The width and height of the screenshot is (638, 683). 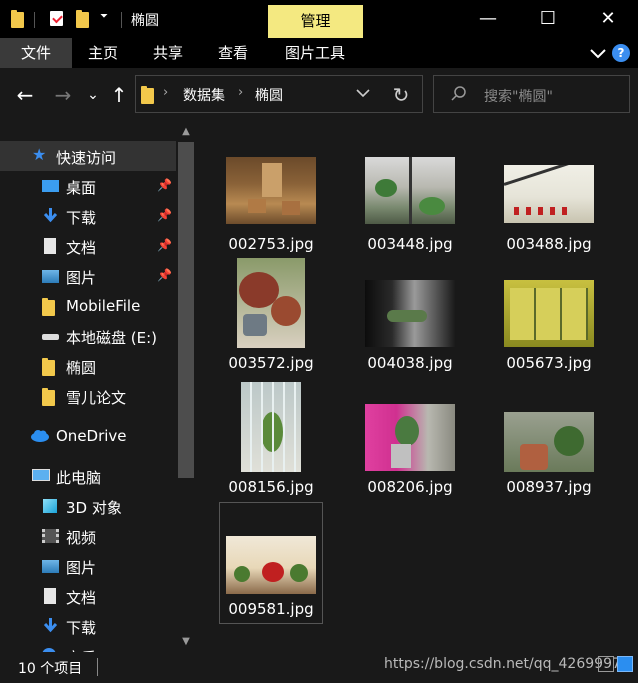 I want to click on scroll-down-icon: ▼, so click(x=186, y=642).